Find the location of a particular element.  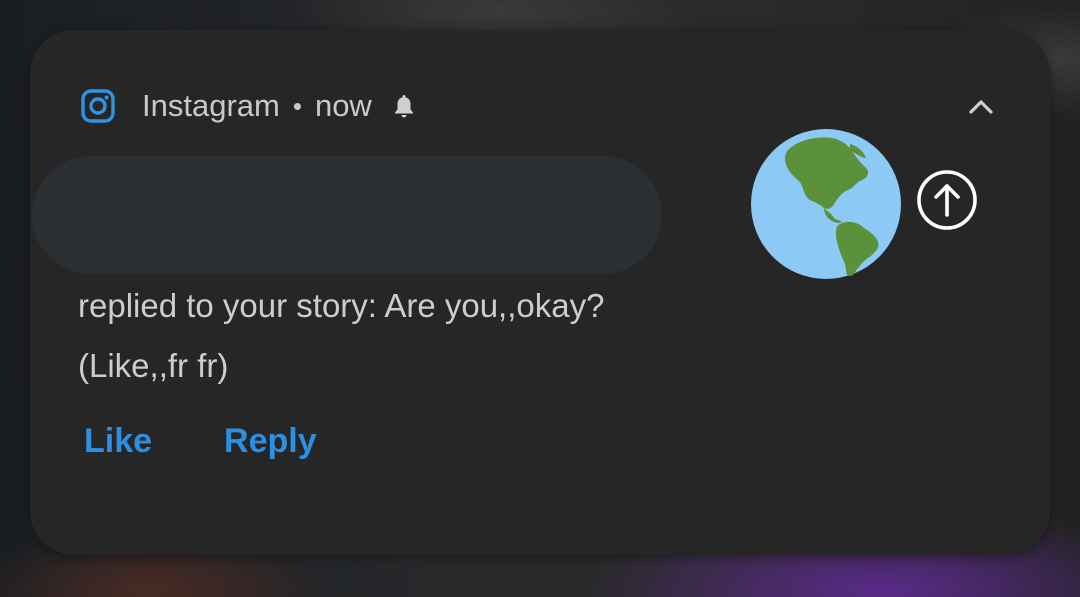

chevron-up-icon is located at coordinates (981, 106).